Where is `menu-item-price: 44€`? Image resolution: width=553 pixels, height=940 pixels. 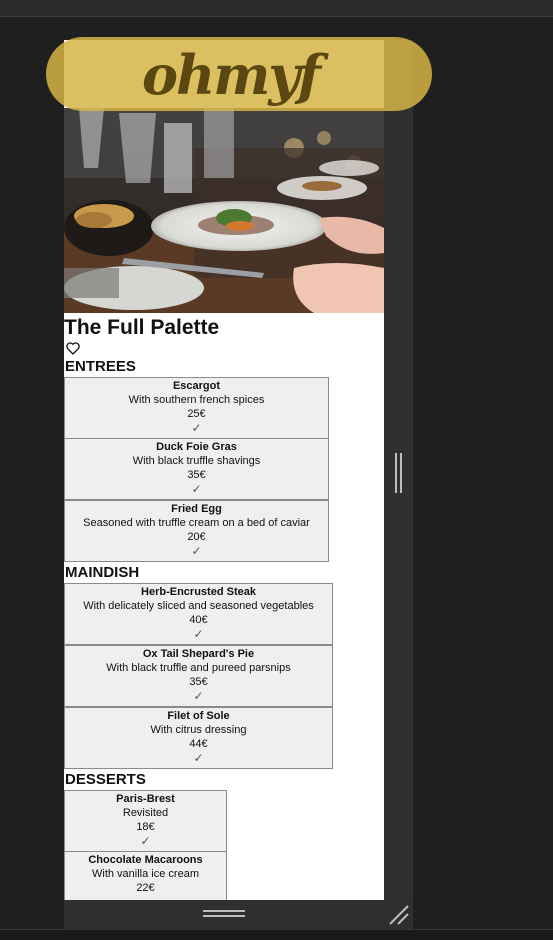 menu-item-price: 44€ is located at coordinates (198, 744).